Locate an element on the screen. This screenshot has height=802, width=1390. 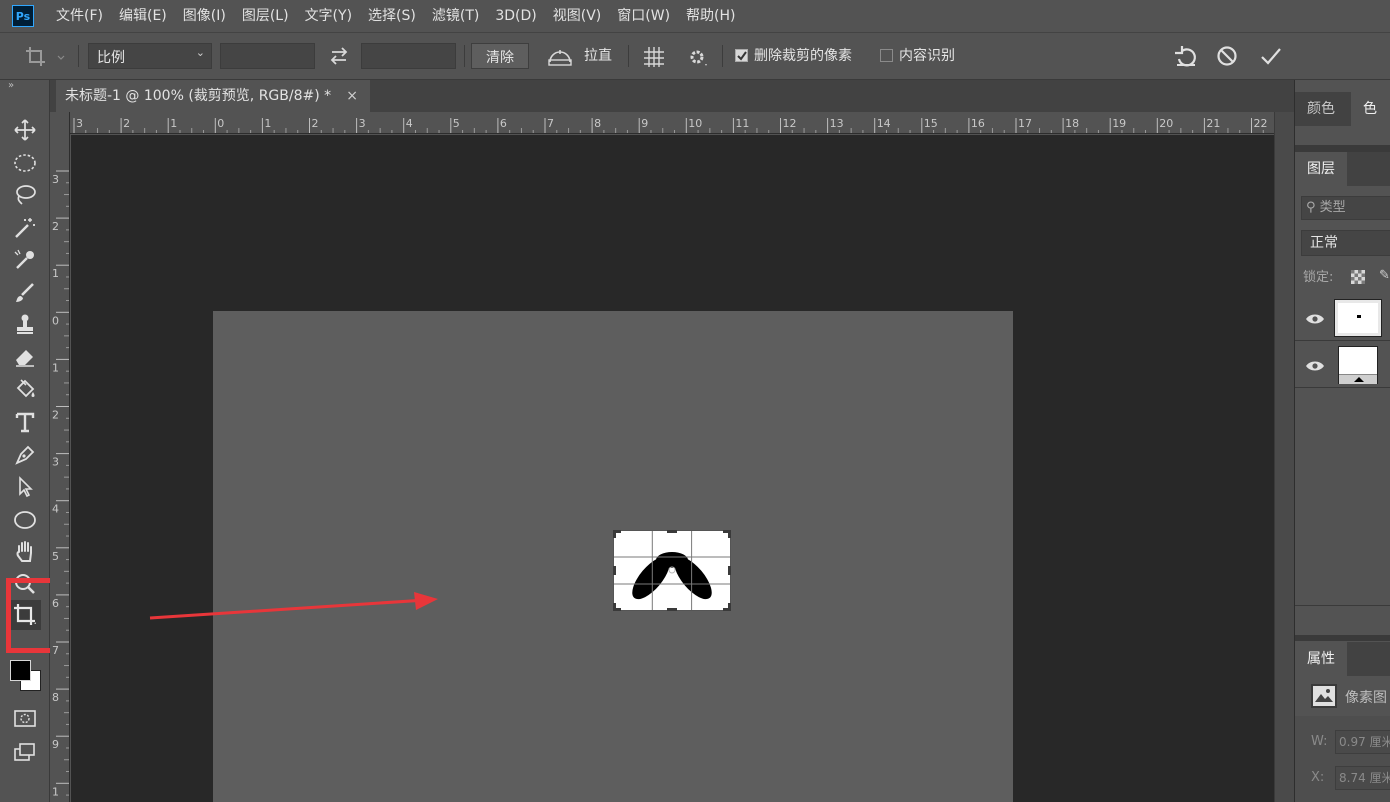
blend-mode-select: 正常 is located at coordinates (1345, 243).